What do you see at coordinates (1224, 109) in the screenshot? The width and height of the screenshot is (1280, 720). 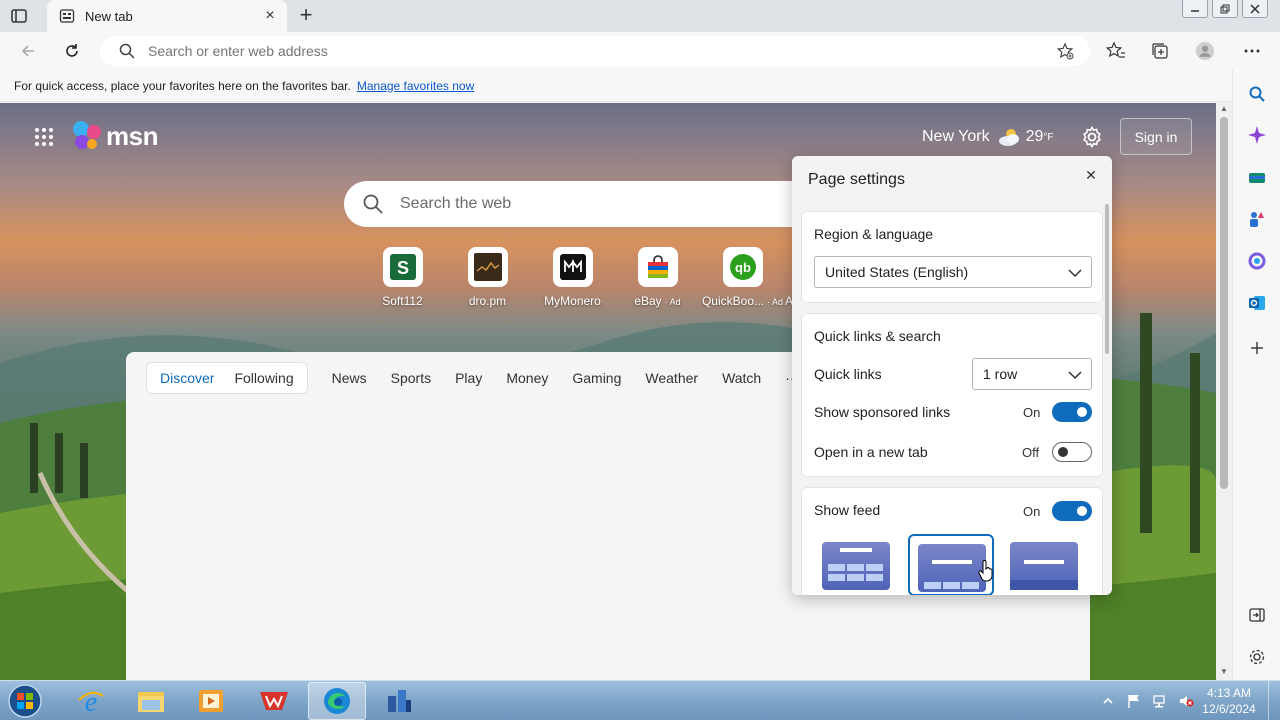 I see `scroll-up-arrow-icon: ▲` at bounding box center [1224, 109].